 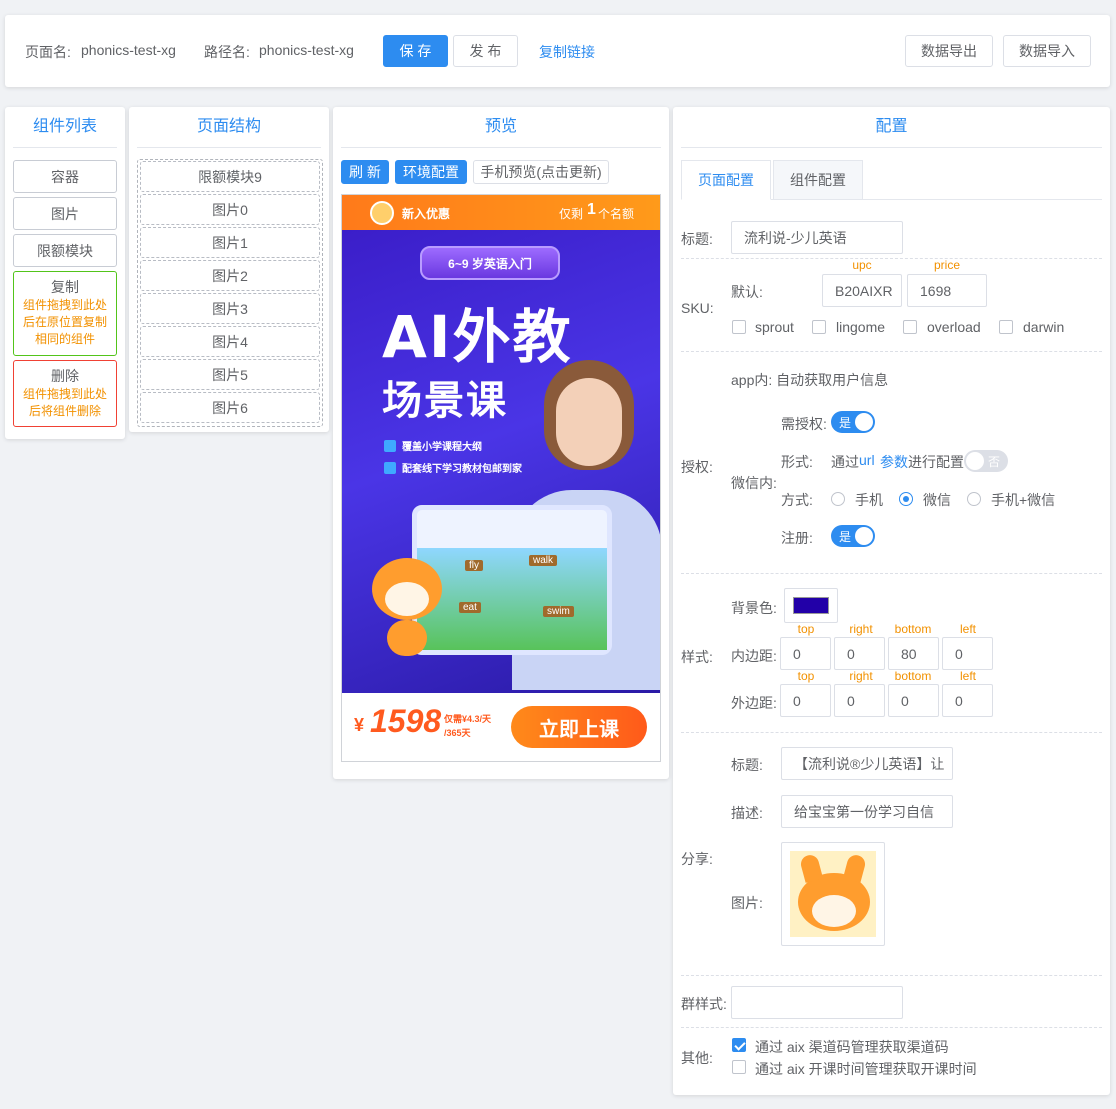 I want to click on save-button: 保 存, so click(x=415, y=51).